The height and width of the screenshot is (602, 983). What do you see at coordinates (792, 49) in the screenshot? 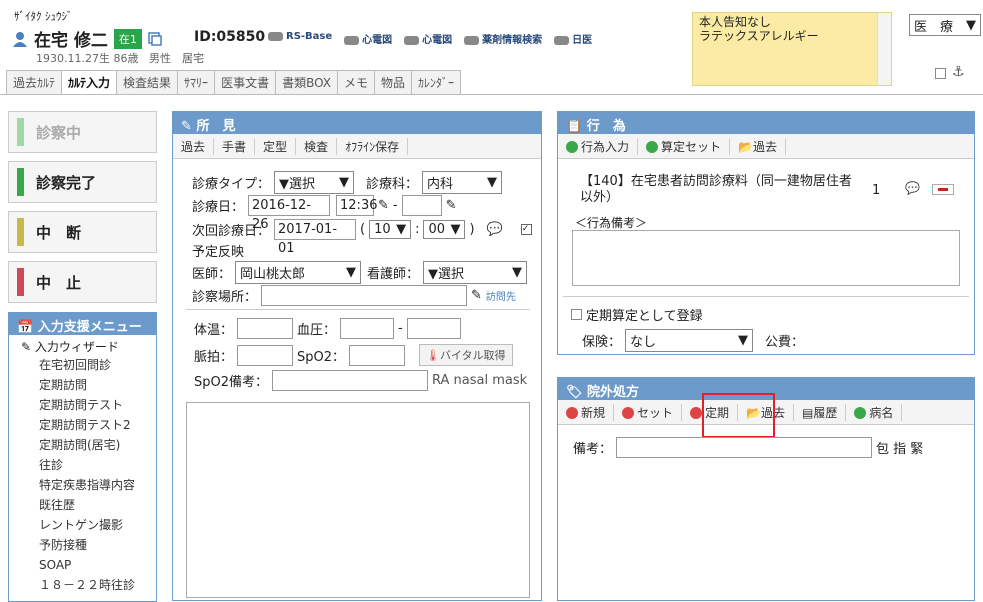
I see `patient-note: 本人告知なし ラテックスアレルギー` at bounding box center [792, 49].